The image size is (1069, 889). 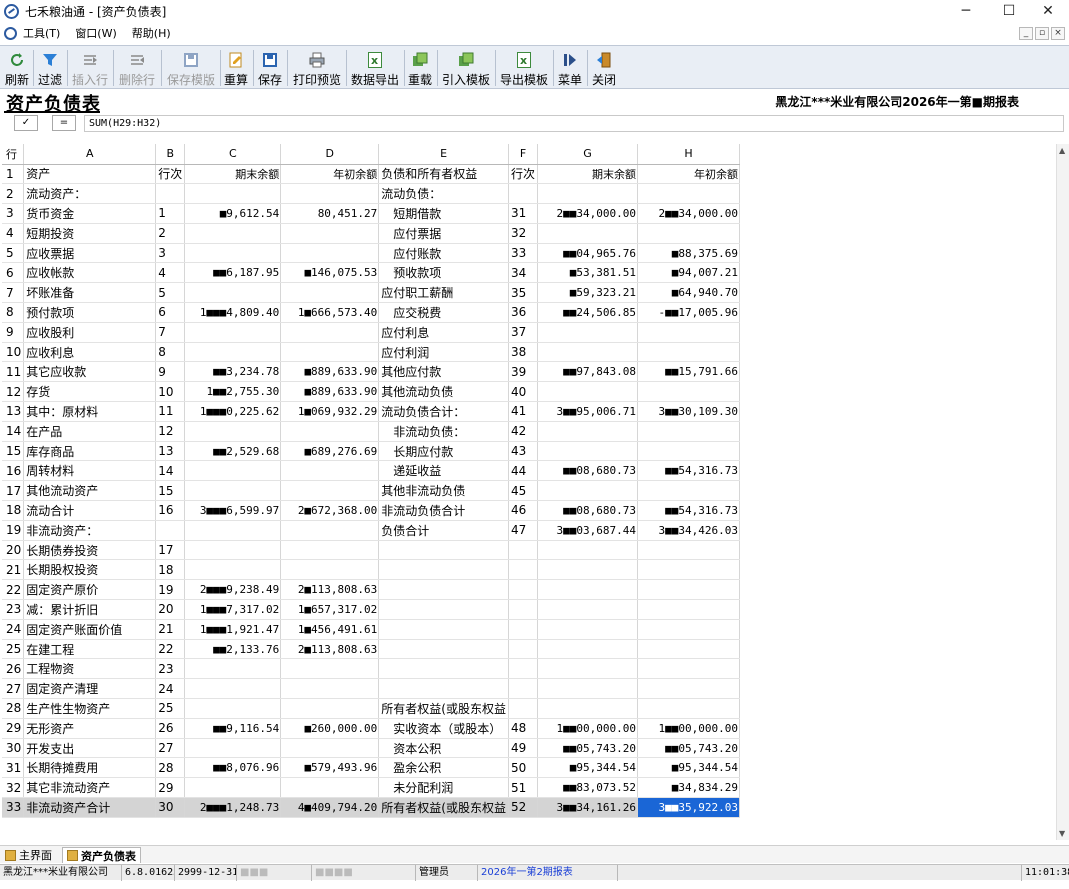 I want to click on column-header: A, so click(x=90, y=154).